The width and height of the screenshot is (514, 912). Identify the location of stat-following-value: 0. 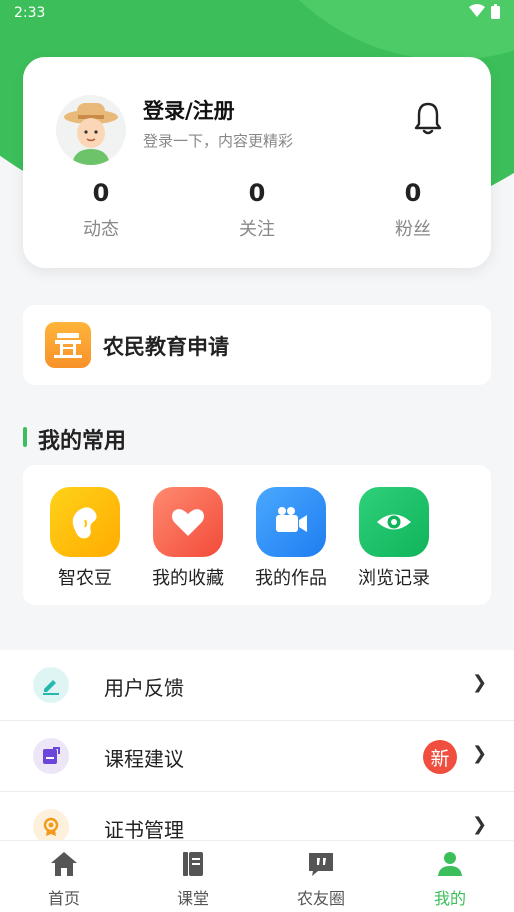
(257, 193).